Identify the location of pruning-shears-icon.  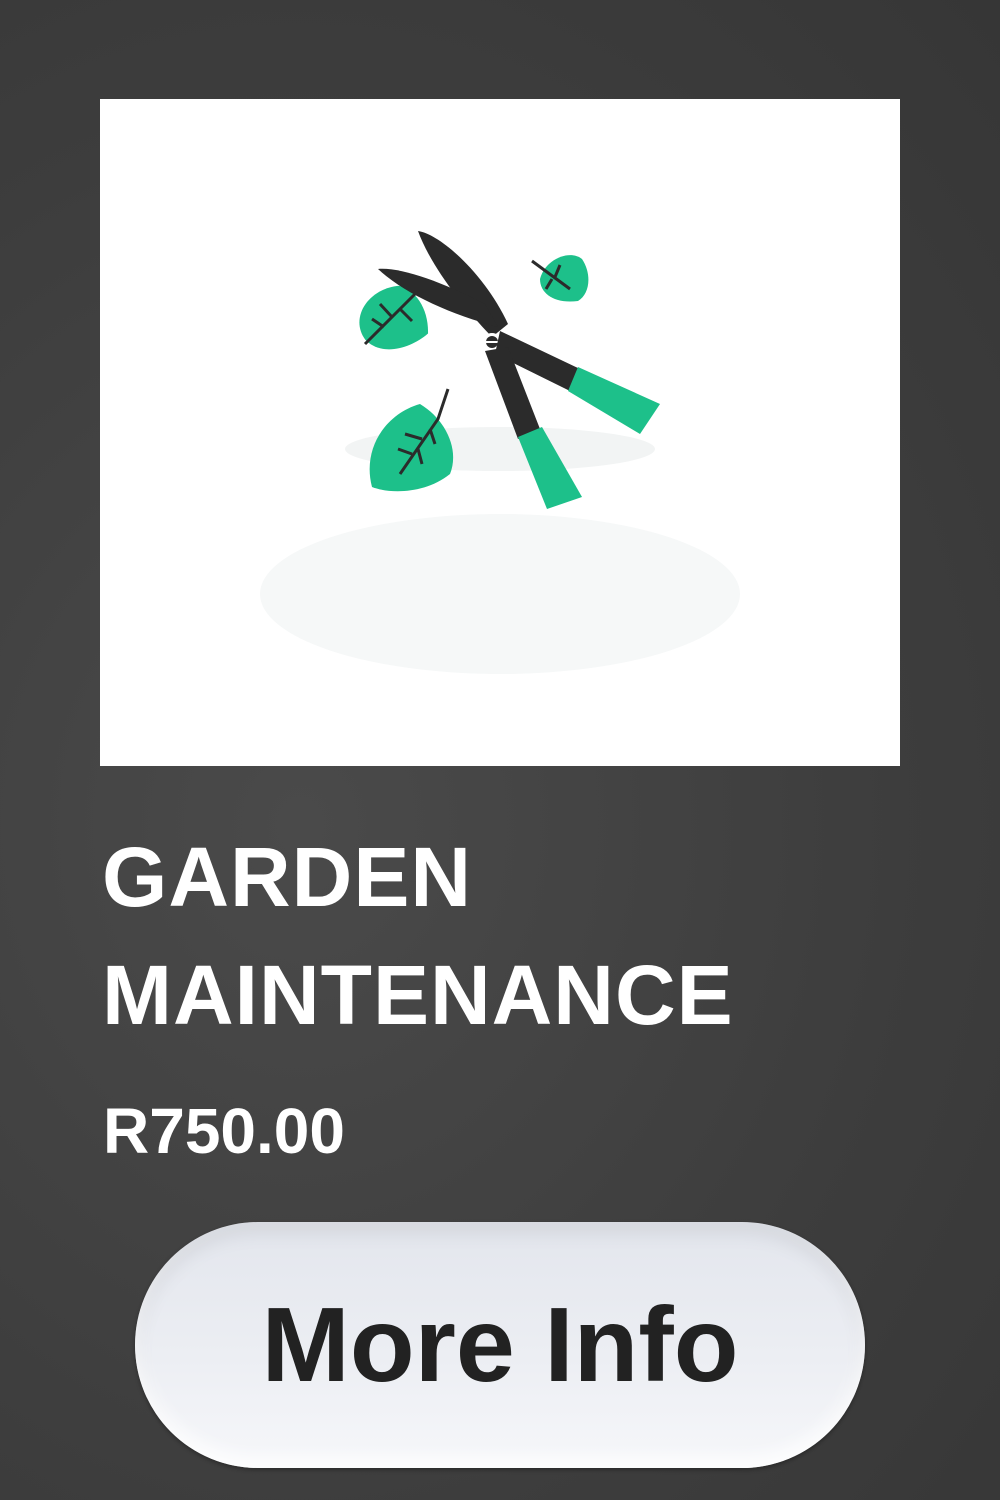
(500, 452).